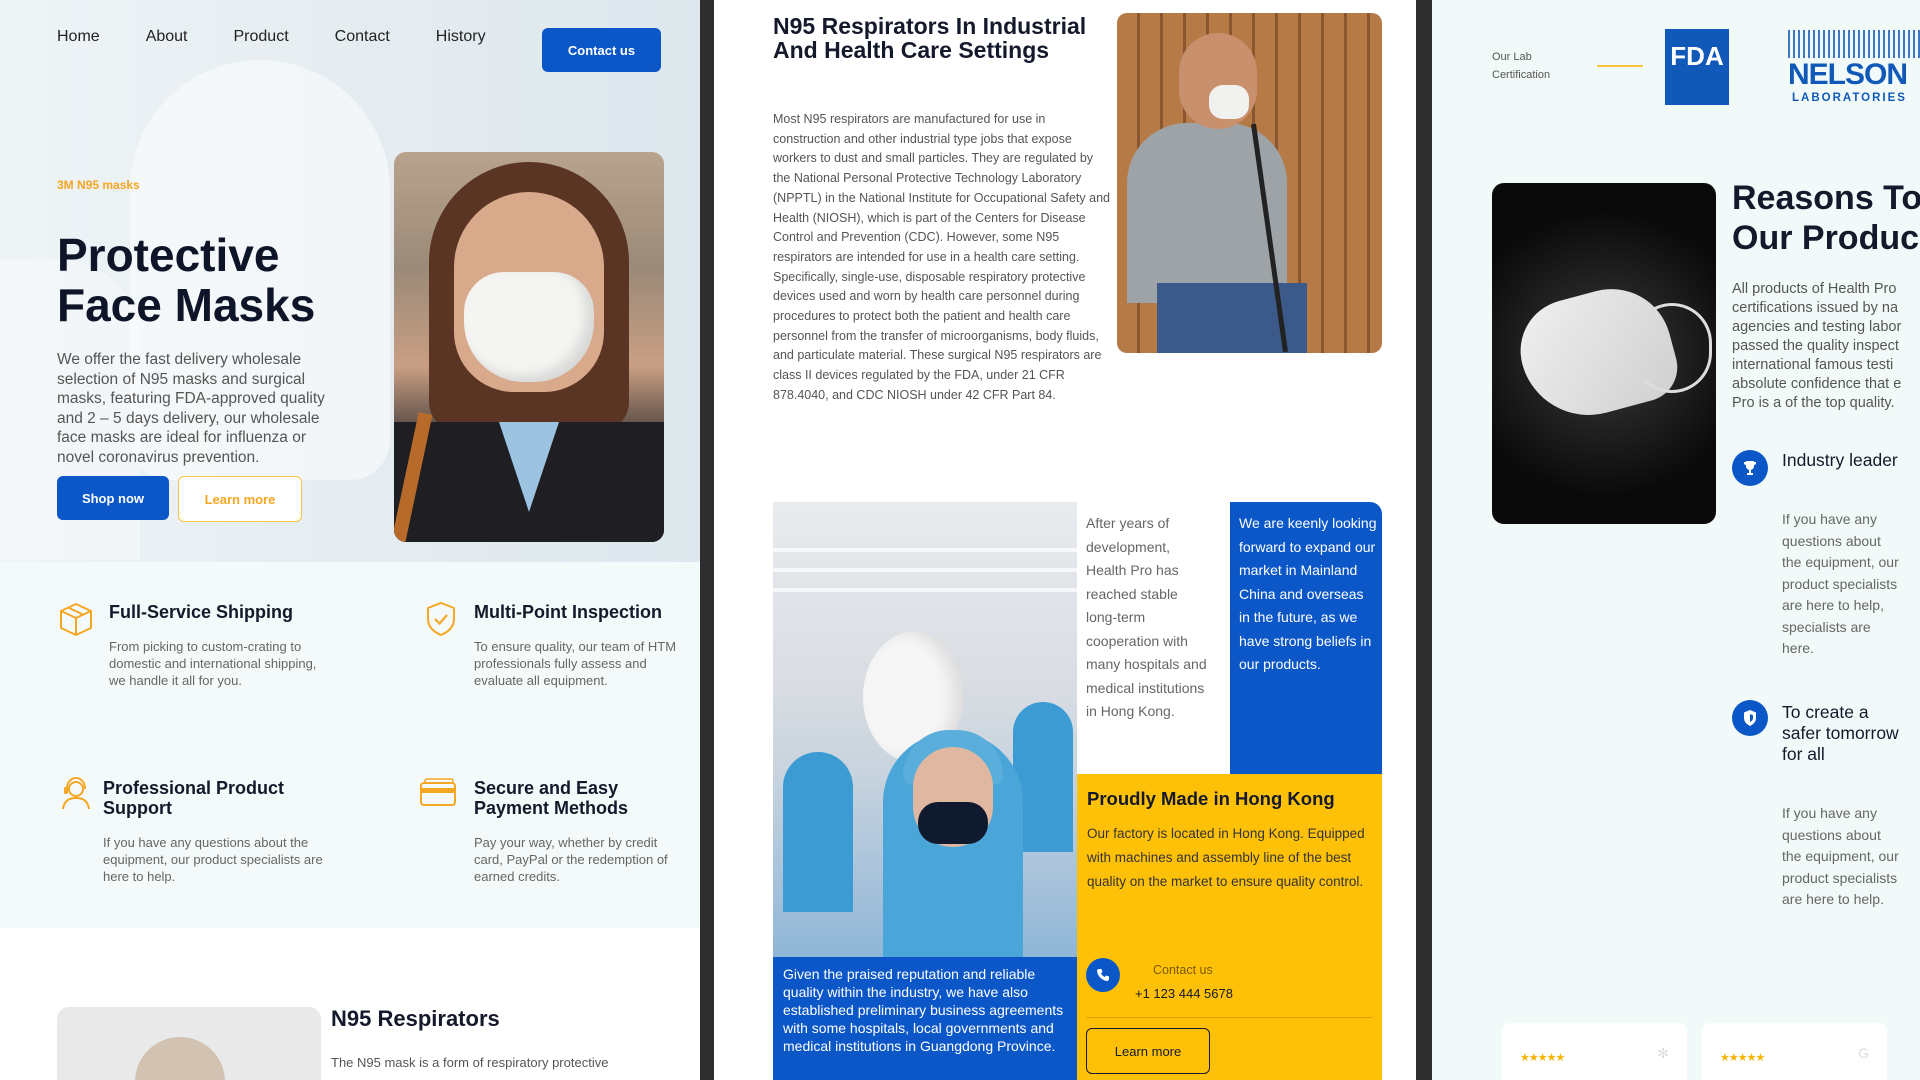  Describe the element at coordinates (78, 37) in the screenshot. I see `nav-home: Home` at that location.